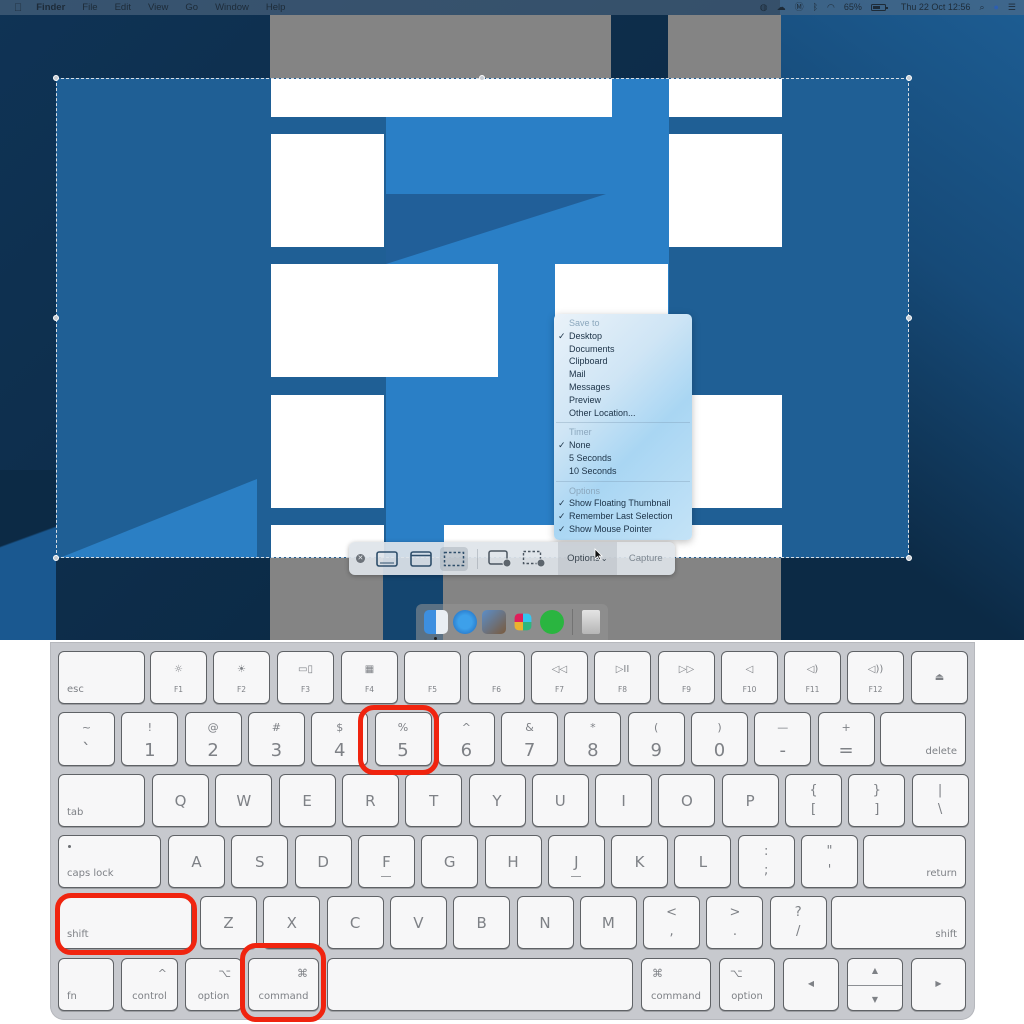 The width and height of the screenshot is (1024, 1024). What do you see at coordinates (283, 984) in the screenshot?
I see `key-left-command: ⌘ command` at bounding box center [283, 984].